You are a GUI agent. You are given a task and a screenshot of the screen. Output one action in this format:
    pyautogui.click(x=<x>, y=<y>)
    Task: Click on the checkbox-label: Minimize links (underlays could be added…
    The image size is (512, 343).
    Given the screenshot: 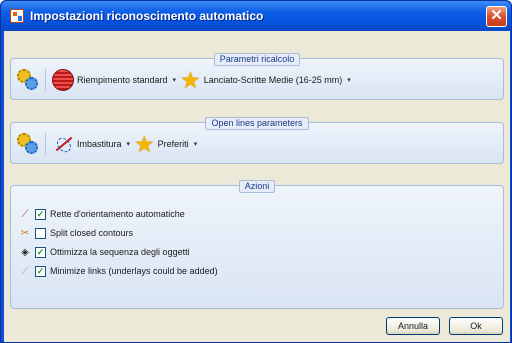 What is the action you would take?
    pyautogui.click(x=134, y=271)
    